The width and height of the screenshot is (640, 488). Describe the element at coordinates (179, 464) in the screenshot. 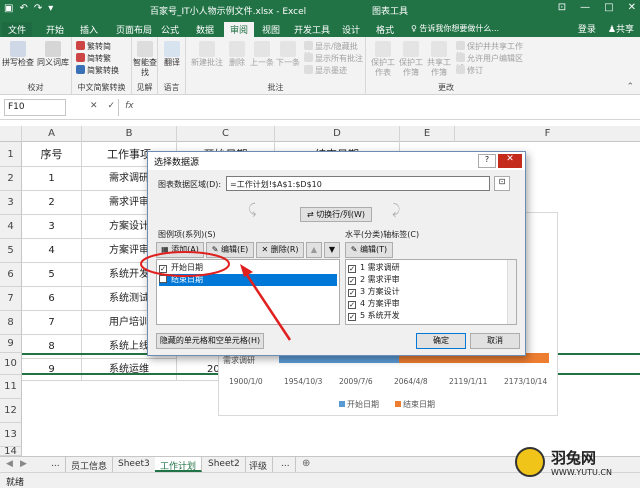

I see `sheet-tab-plan: 工作计划` at that location.